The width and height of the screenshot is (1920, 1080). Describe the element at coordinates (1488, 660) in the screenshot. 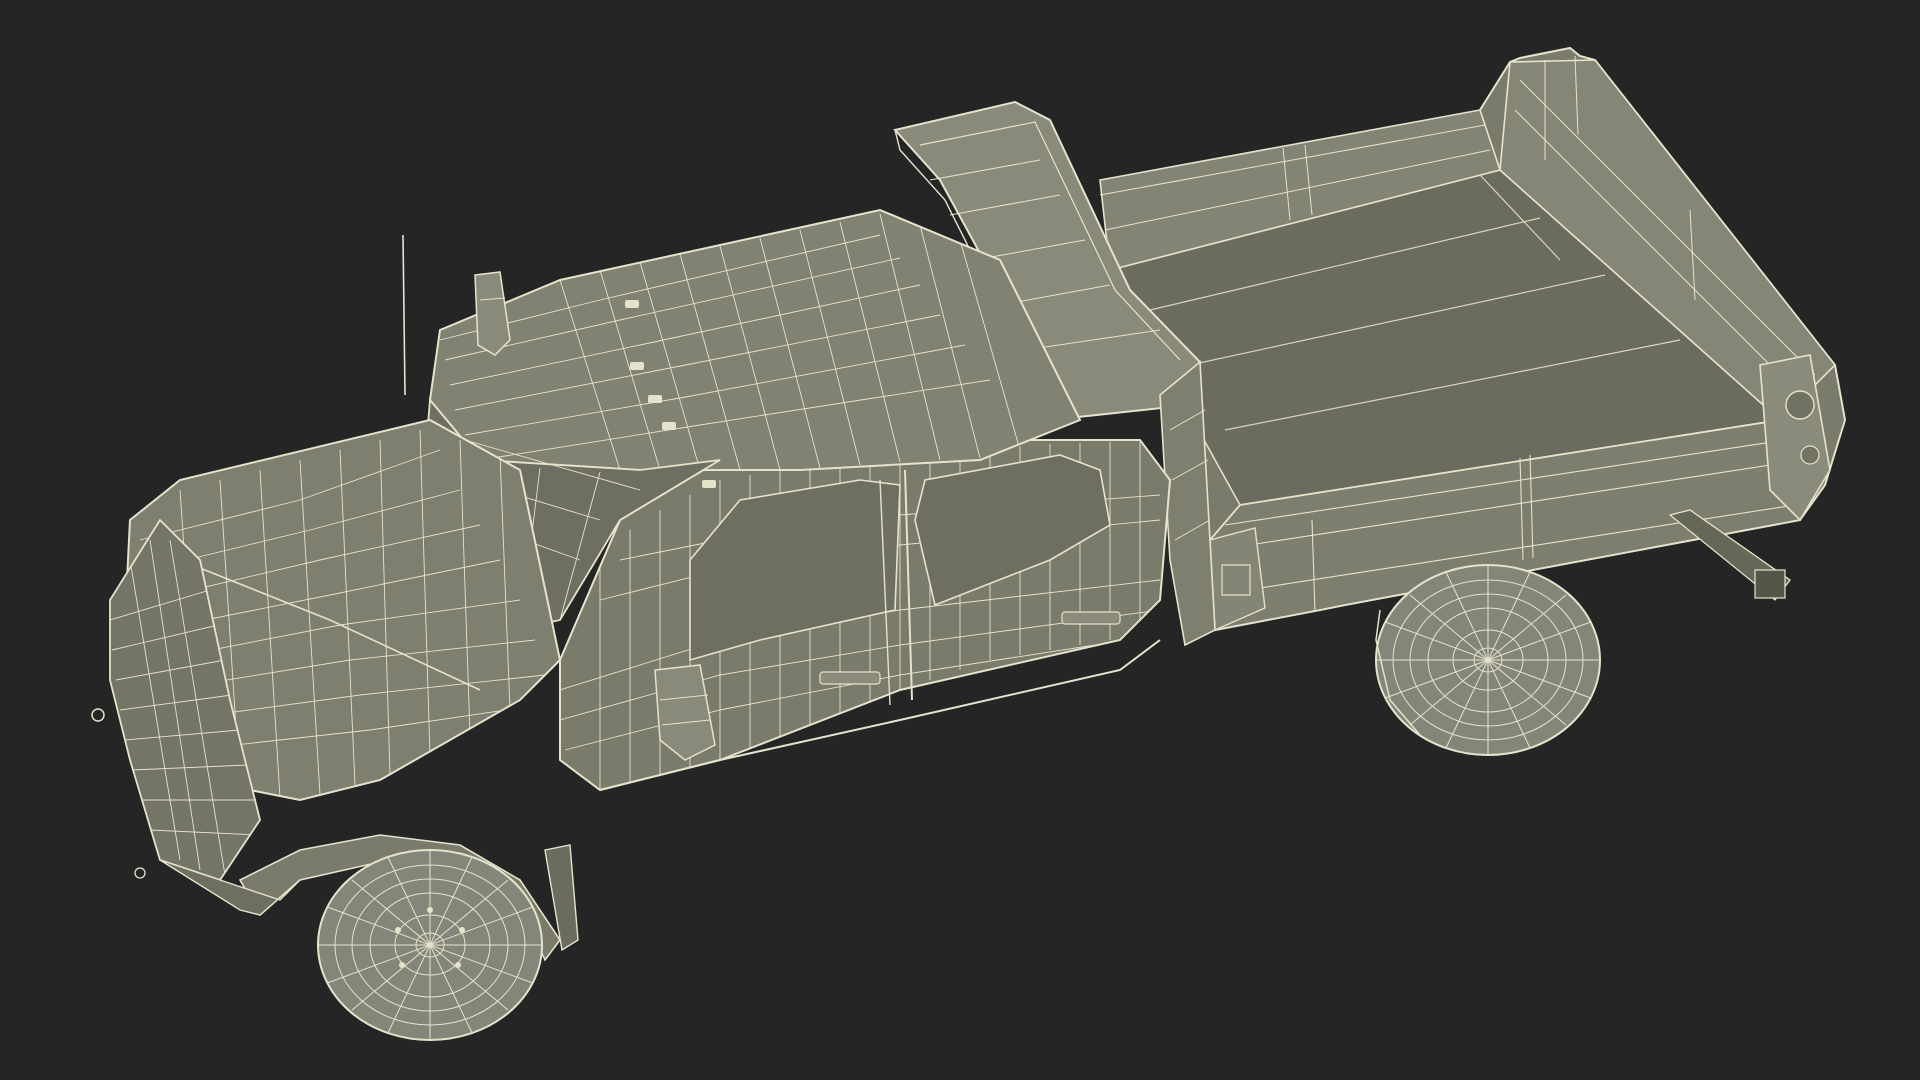

I see `rear-wheel` at that location.